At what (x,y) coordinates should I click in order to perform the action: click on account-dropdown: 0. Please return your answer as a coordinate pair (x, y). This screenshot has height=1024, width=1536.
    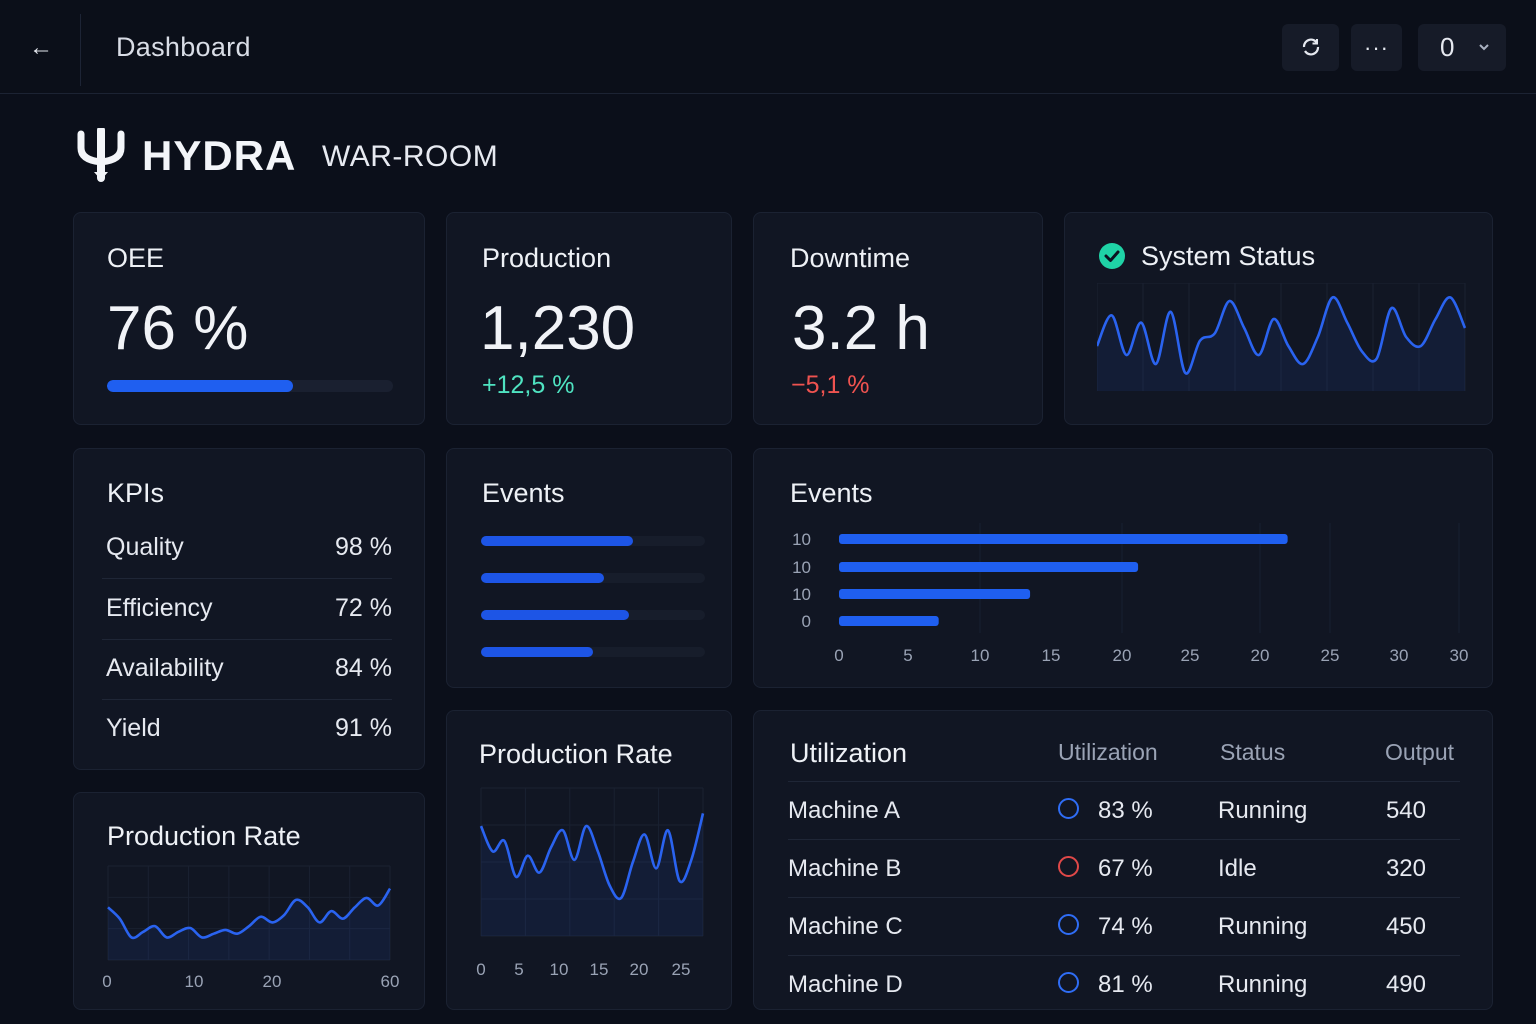
    Looking at the image, I should click on (1462, 47).